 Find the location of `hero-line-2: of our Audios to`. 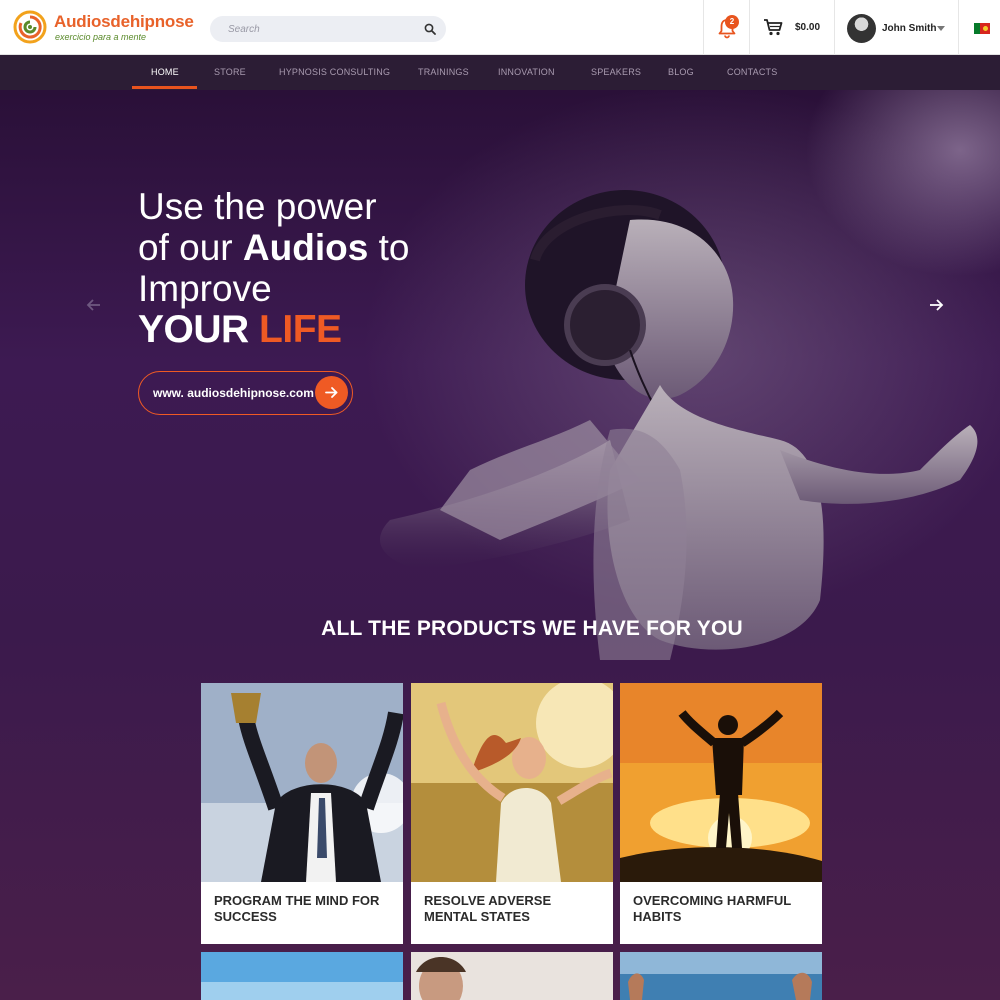

hero-line-2: of our Audios to is located at coordinates (274, 247).